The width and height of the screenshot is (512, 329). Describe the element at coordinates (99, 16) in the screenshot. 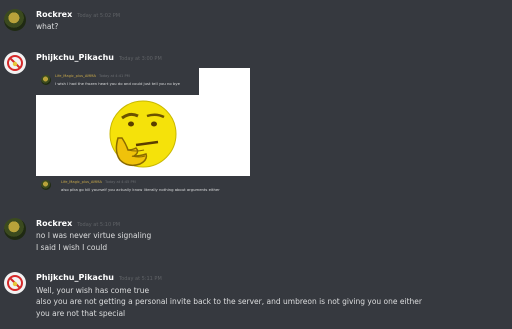

I see `timestamp: Today at 5:02 PM` at that location.